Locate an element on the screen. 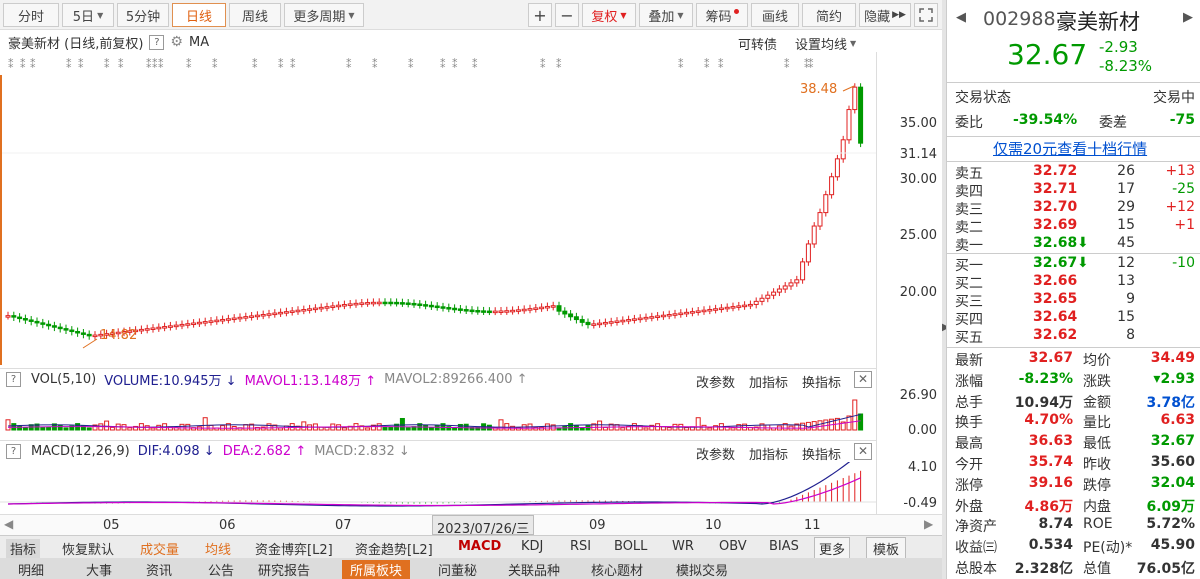 This screenshot has height=579, width=1200. overlay-button: 叠加 ▼ is located at coordinates (666, 15).